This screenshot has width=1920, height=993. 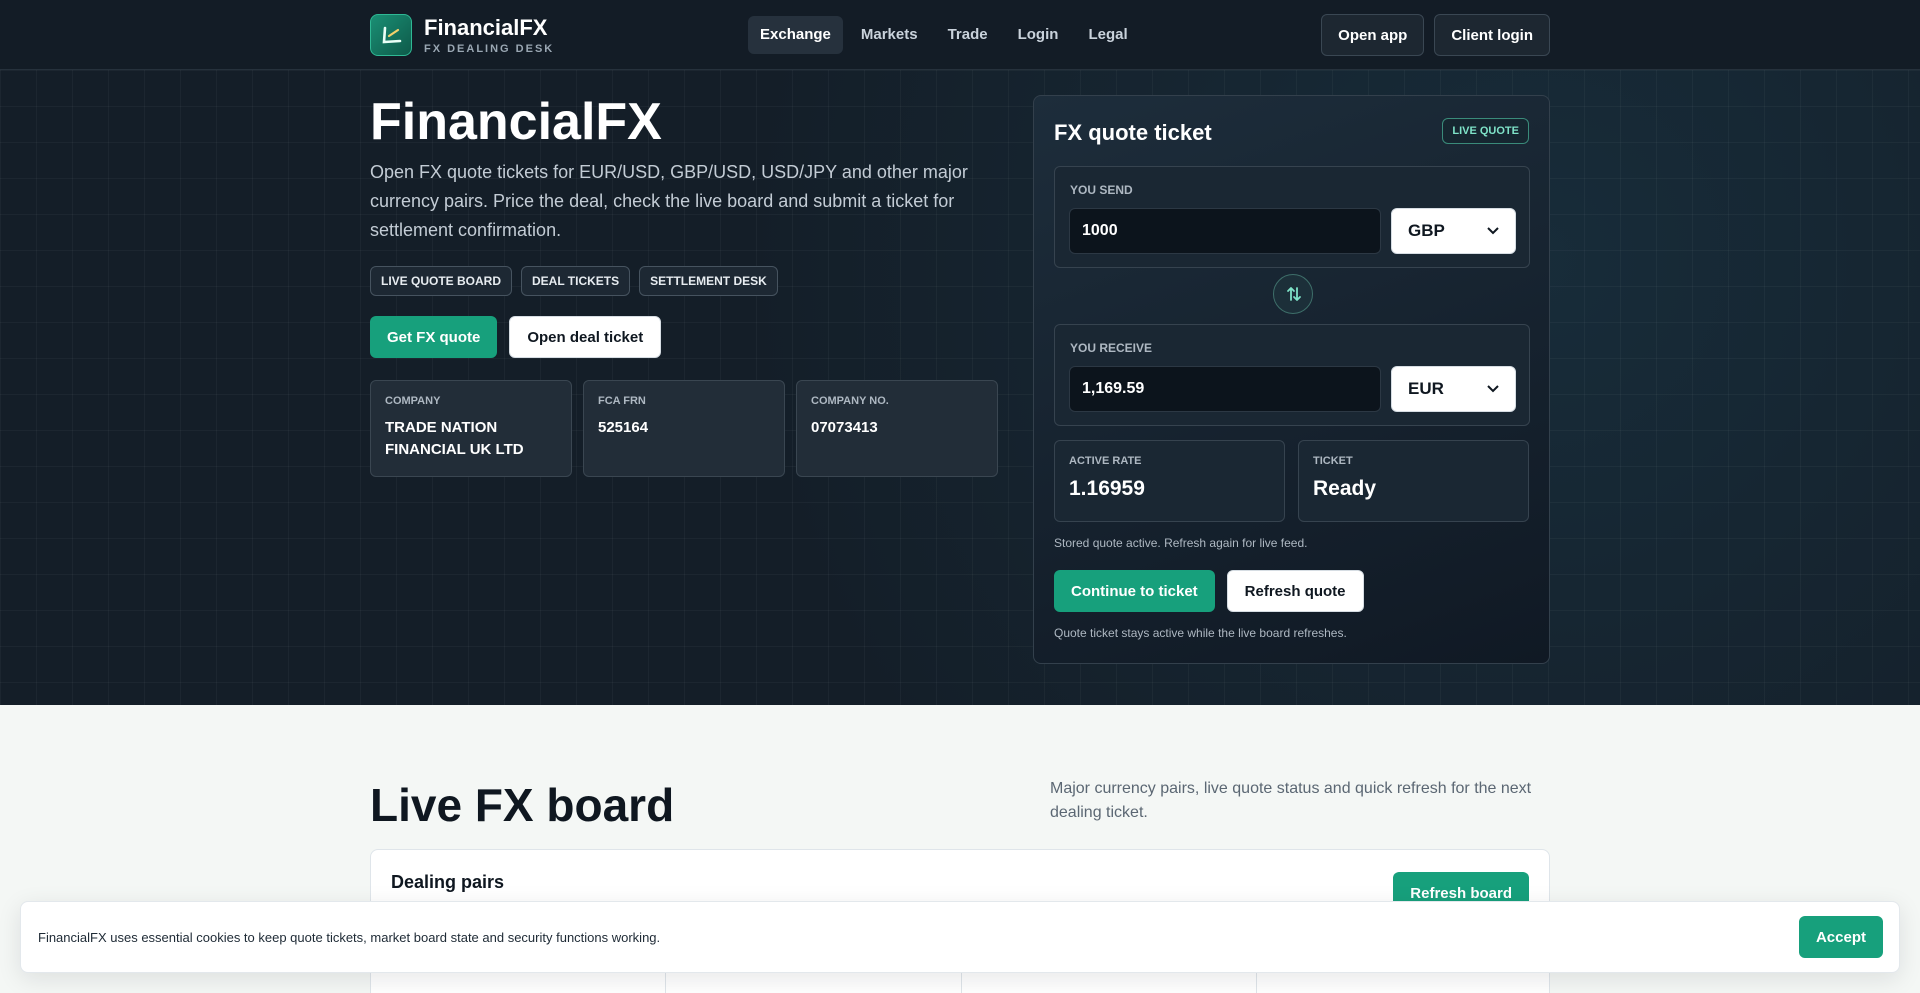 I want to click on fact-value: 07073413, so click(x=844, y=427).